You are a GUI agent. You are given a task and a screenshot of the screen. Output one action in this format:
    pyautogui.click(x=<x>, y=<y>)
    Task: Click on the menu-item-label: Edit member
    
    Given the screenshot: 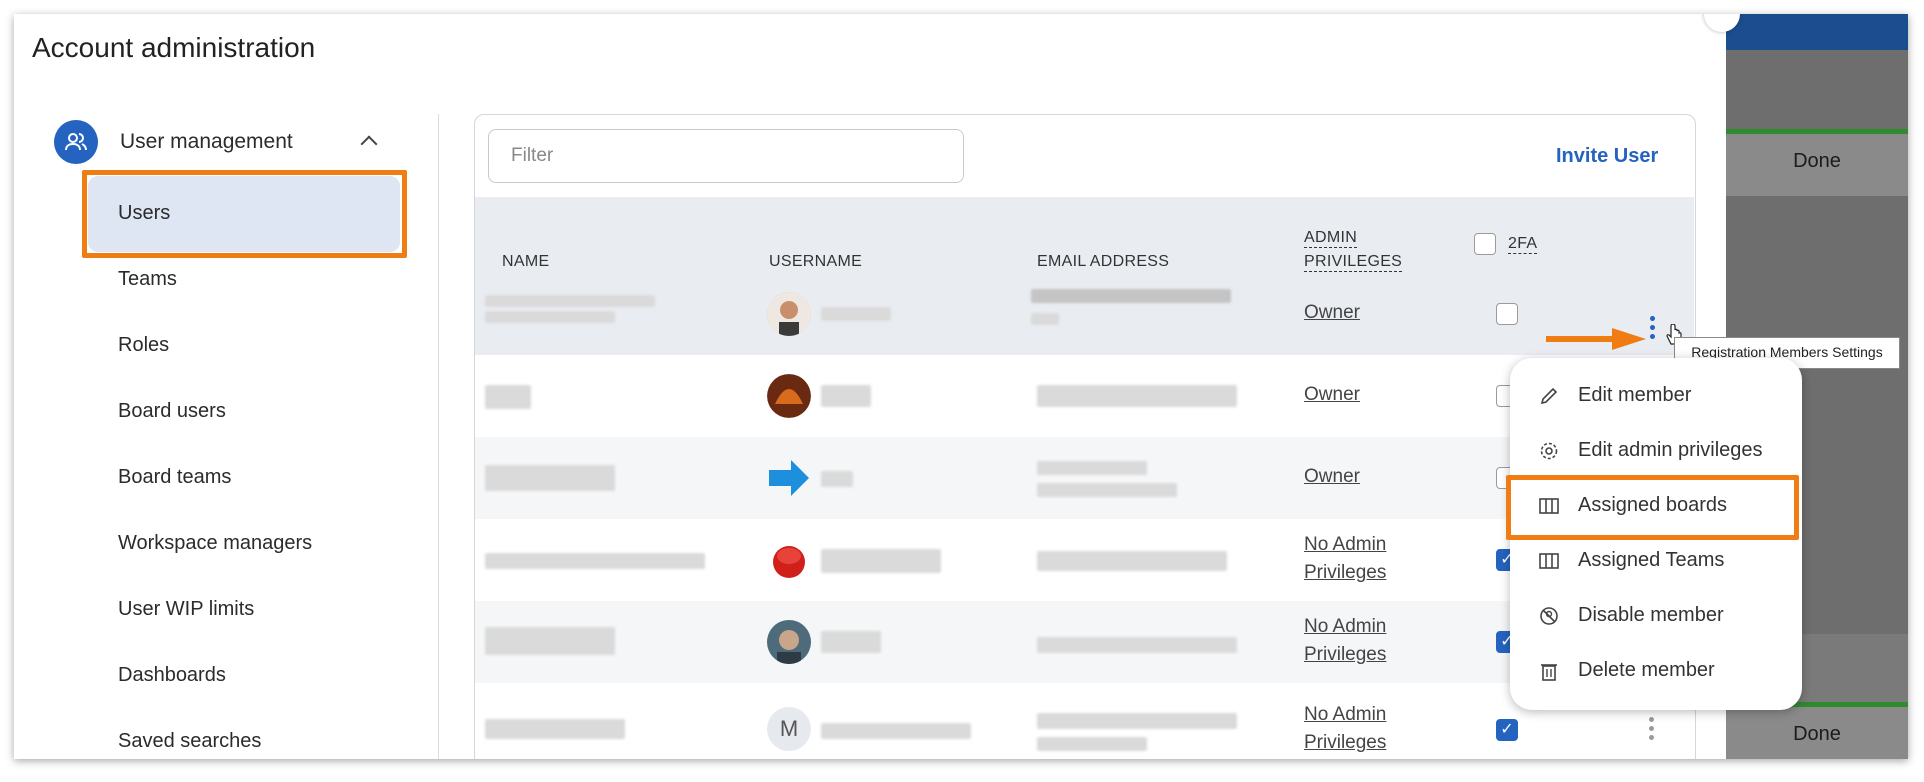 What is the action you would take?
    pyautogui.click(x=1635, y=395)
    